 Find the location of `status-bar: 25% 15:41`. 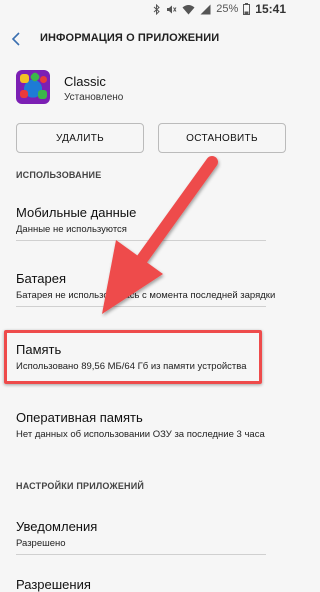

status-bar: 25% 15:41 is located at coordinates (148, 9).